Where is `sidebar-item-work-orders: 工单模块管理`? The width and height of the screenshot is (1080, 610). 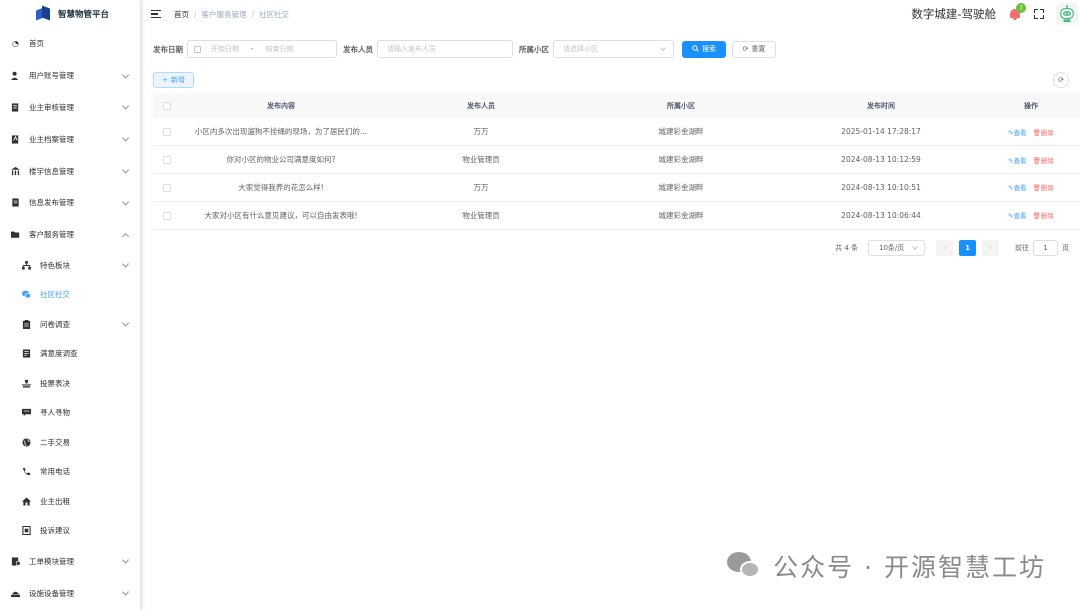
sidebar-item-work-orders: 工单模块管理 is located at coordinates (70, 562).